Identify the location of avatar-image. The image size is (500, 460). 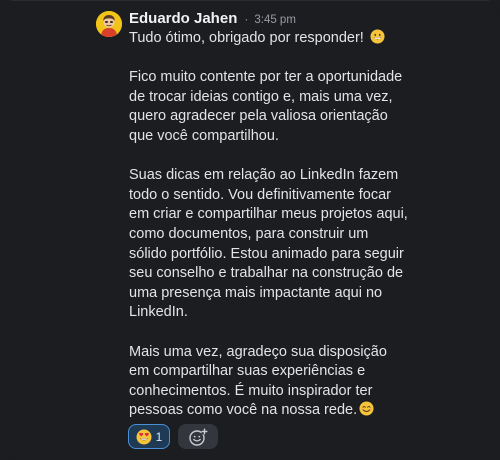
(109, 24).